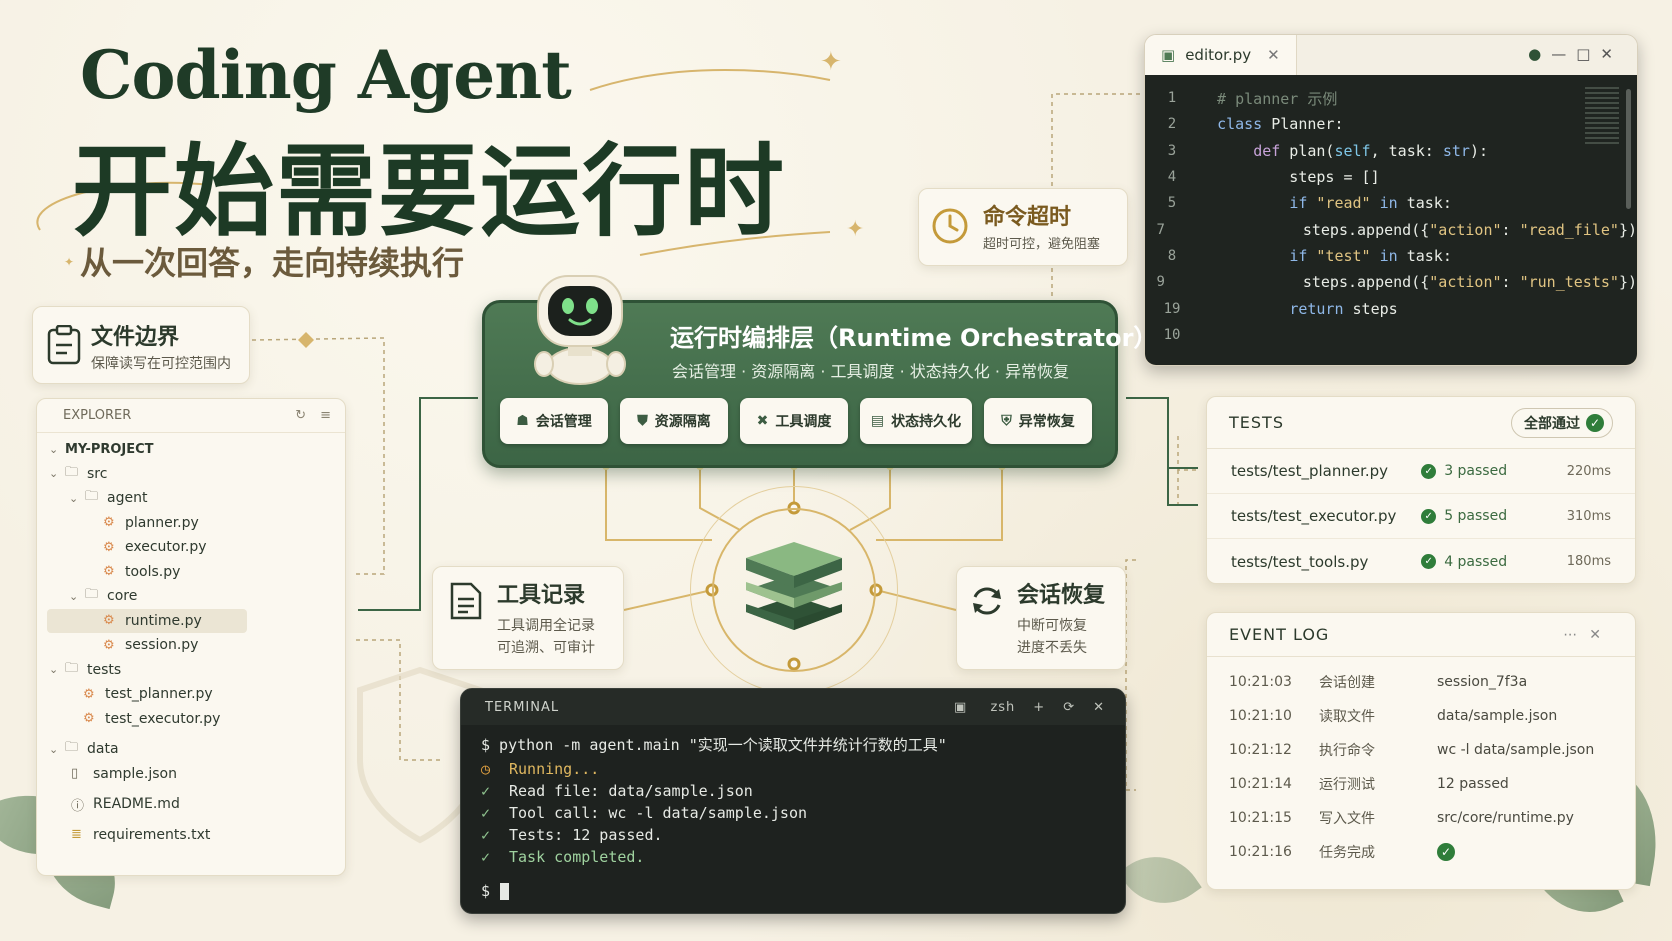  What do you see at coordinates (546, 626) in the screenshot?
I see `tool-record-subtitle-1: 工具调用全记录` at bounding box center [546, 626].